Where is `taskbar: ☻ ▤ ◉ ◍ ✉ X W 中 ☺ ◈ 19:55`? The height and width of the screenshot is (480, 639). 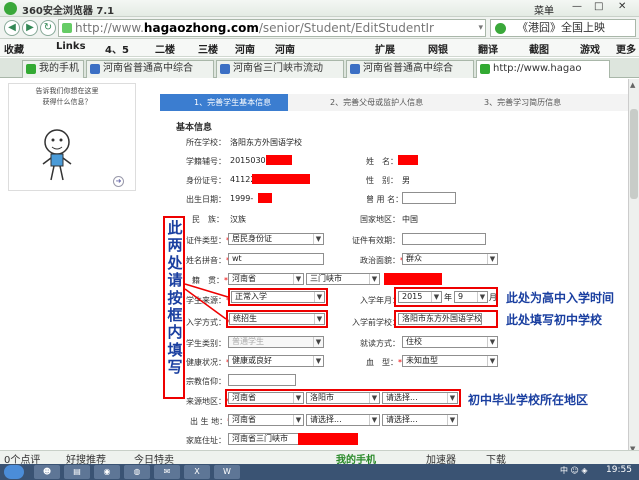
taskbar: ☻ ▤ ◉ ◍ ✉ X W 中 ☺ ◈ 19:55 is located at coordinates (319, 472).